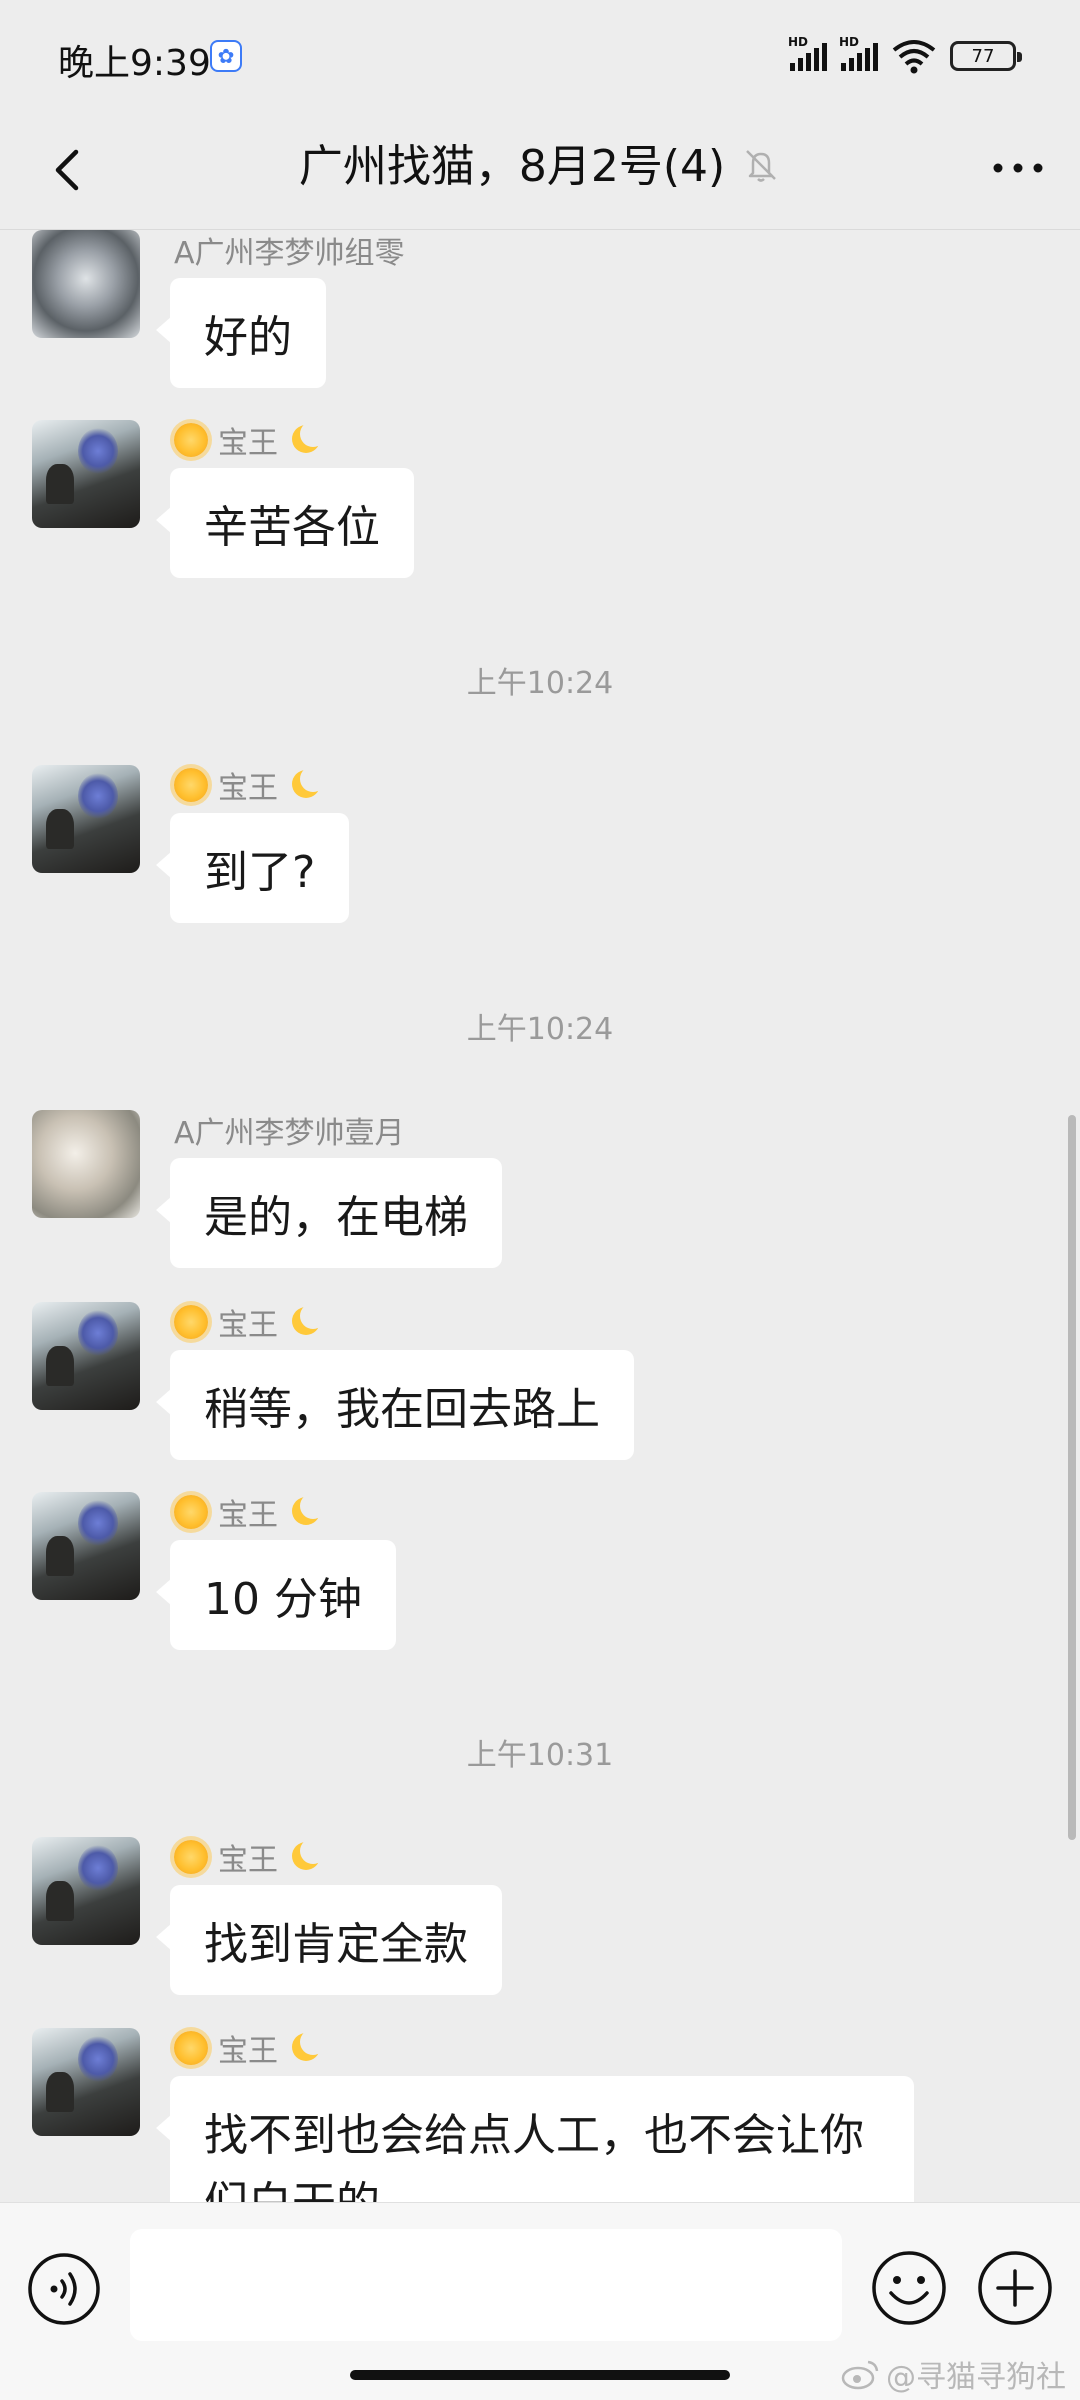 Image resolution: width=1080 pixels, height=2400 pixels. What do you see at coordinates (252, 868) in the screenshot?
I see `message-bubble: 到了?` at bounding box center [252, 868].